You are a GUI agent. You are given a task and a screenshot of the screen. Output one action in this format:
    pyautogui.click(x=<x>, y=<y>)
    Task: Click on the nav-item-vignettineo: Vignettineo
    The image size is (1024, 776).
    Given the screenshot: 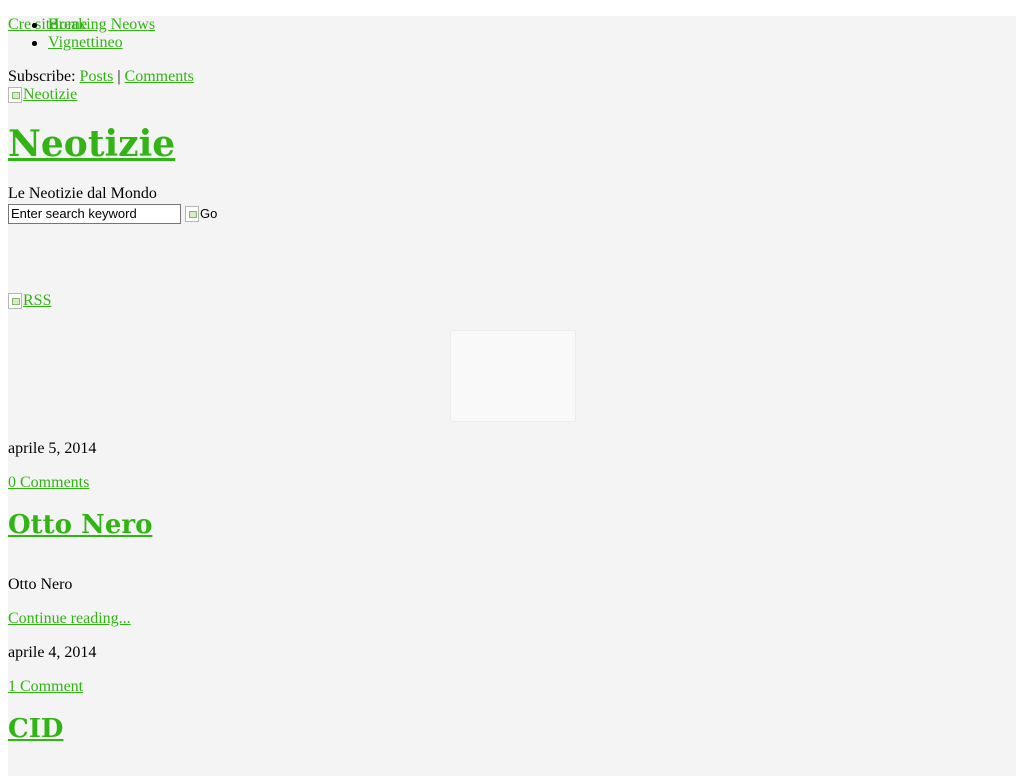 What is the action you would take?
    pyautogui.click(x=77, y=43)
    